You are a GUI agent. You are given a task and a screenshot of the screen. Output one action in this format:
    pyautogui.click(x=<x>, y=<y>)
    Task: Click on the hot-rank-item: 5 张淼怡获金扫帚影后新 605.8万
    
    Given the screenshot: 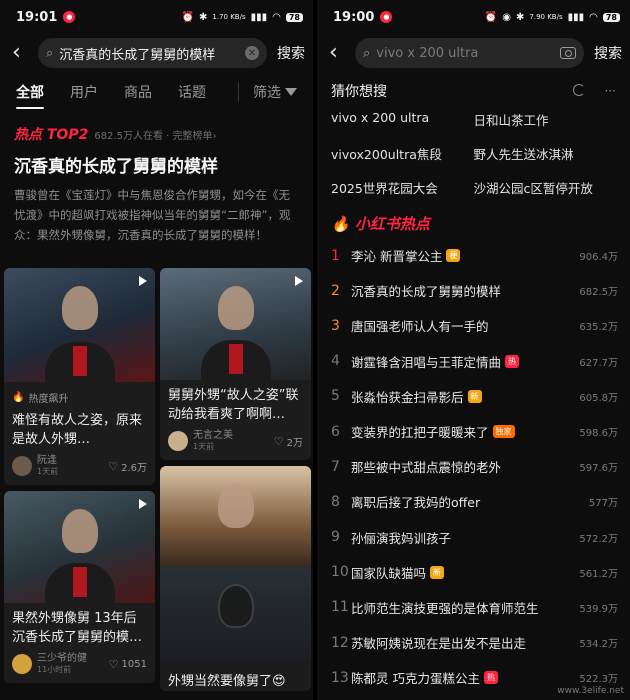 What is the action you would take?
    pyautogui.click(x=474, y=396)
    